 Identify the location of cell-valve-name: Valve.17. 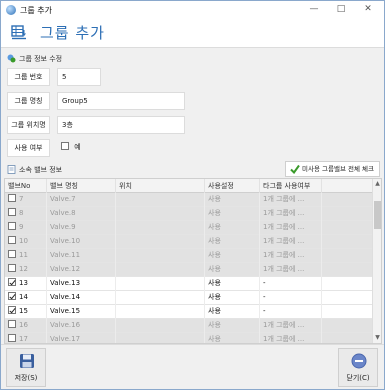
(81, 338).